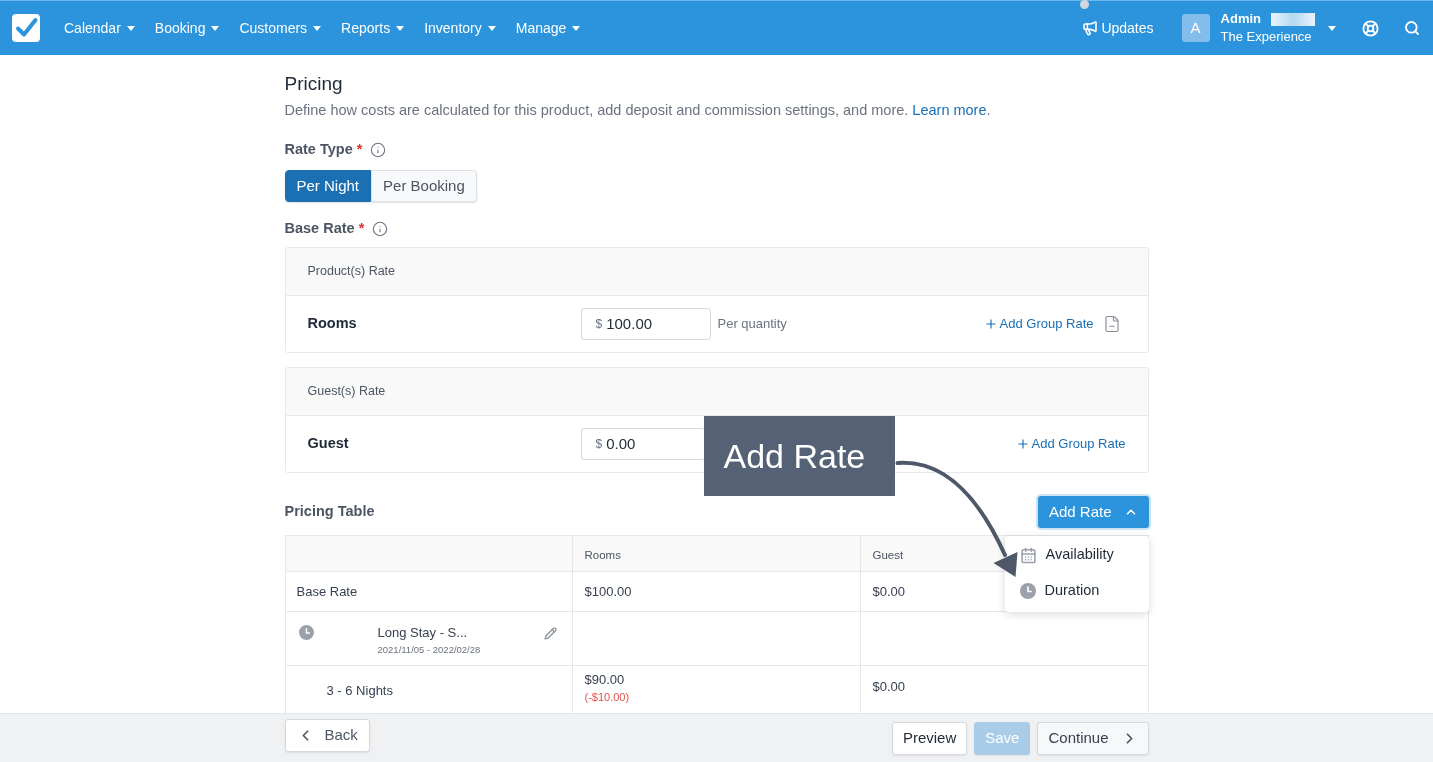  What do you see at coordinates (460, 28) in the screenshot?
I see `nav-menu-item: Inventory` at bounding box center [460, 28].